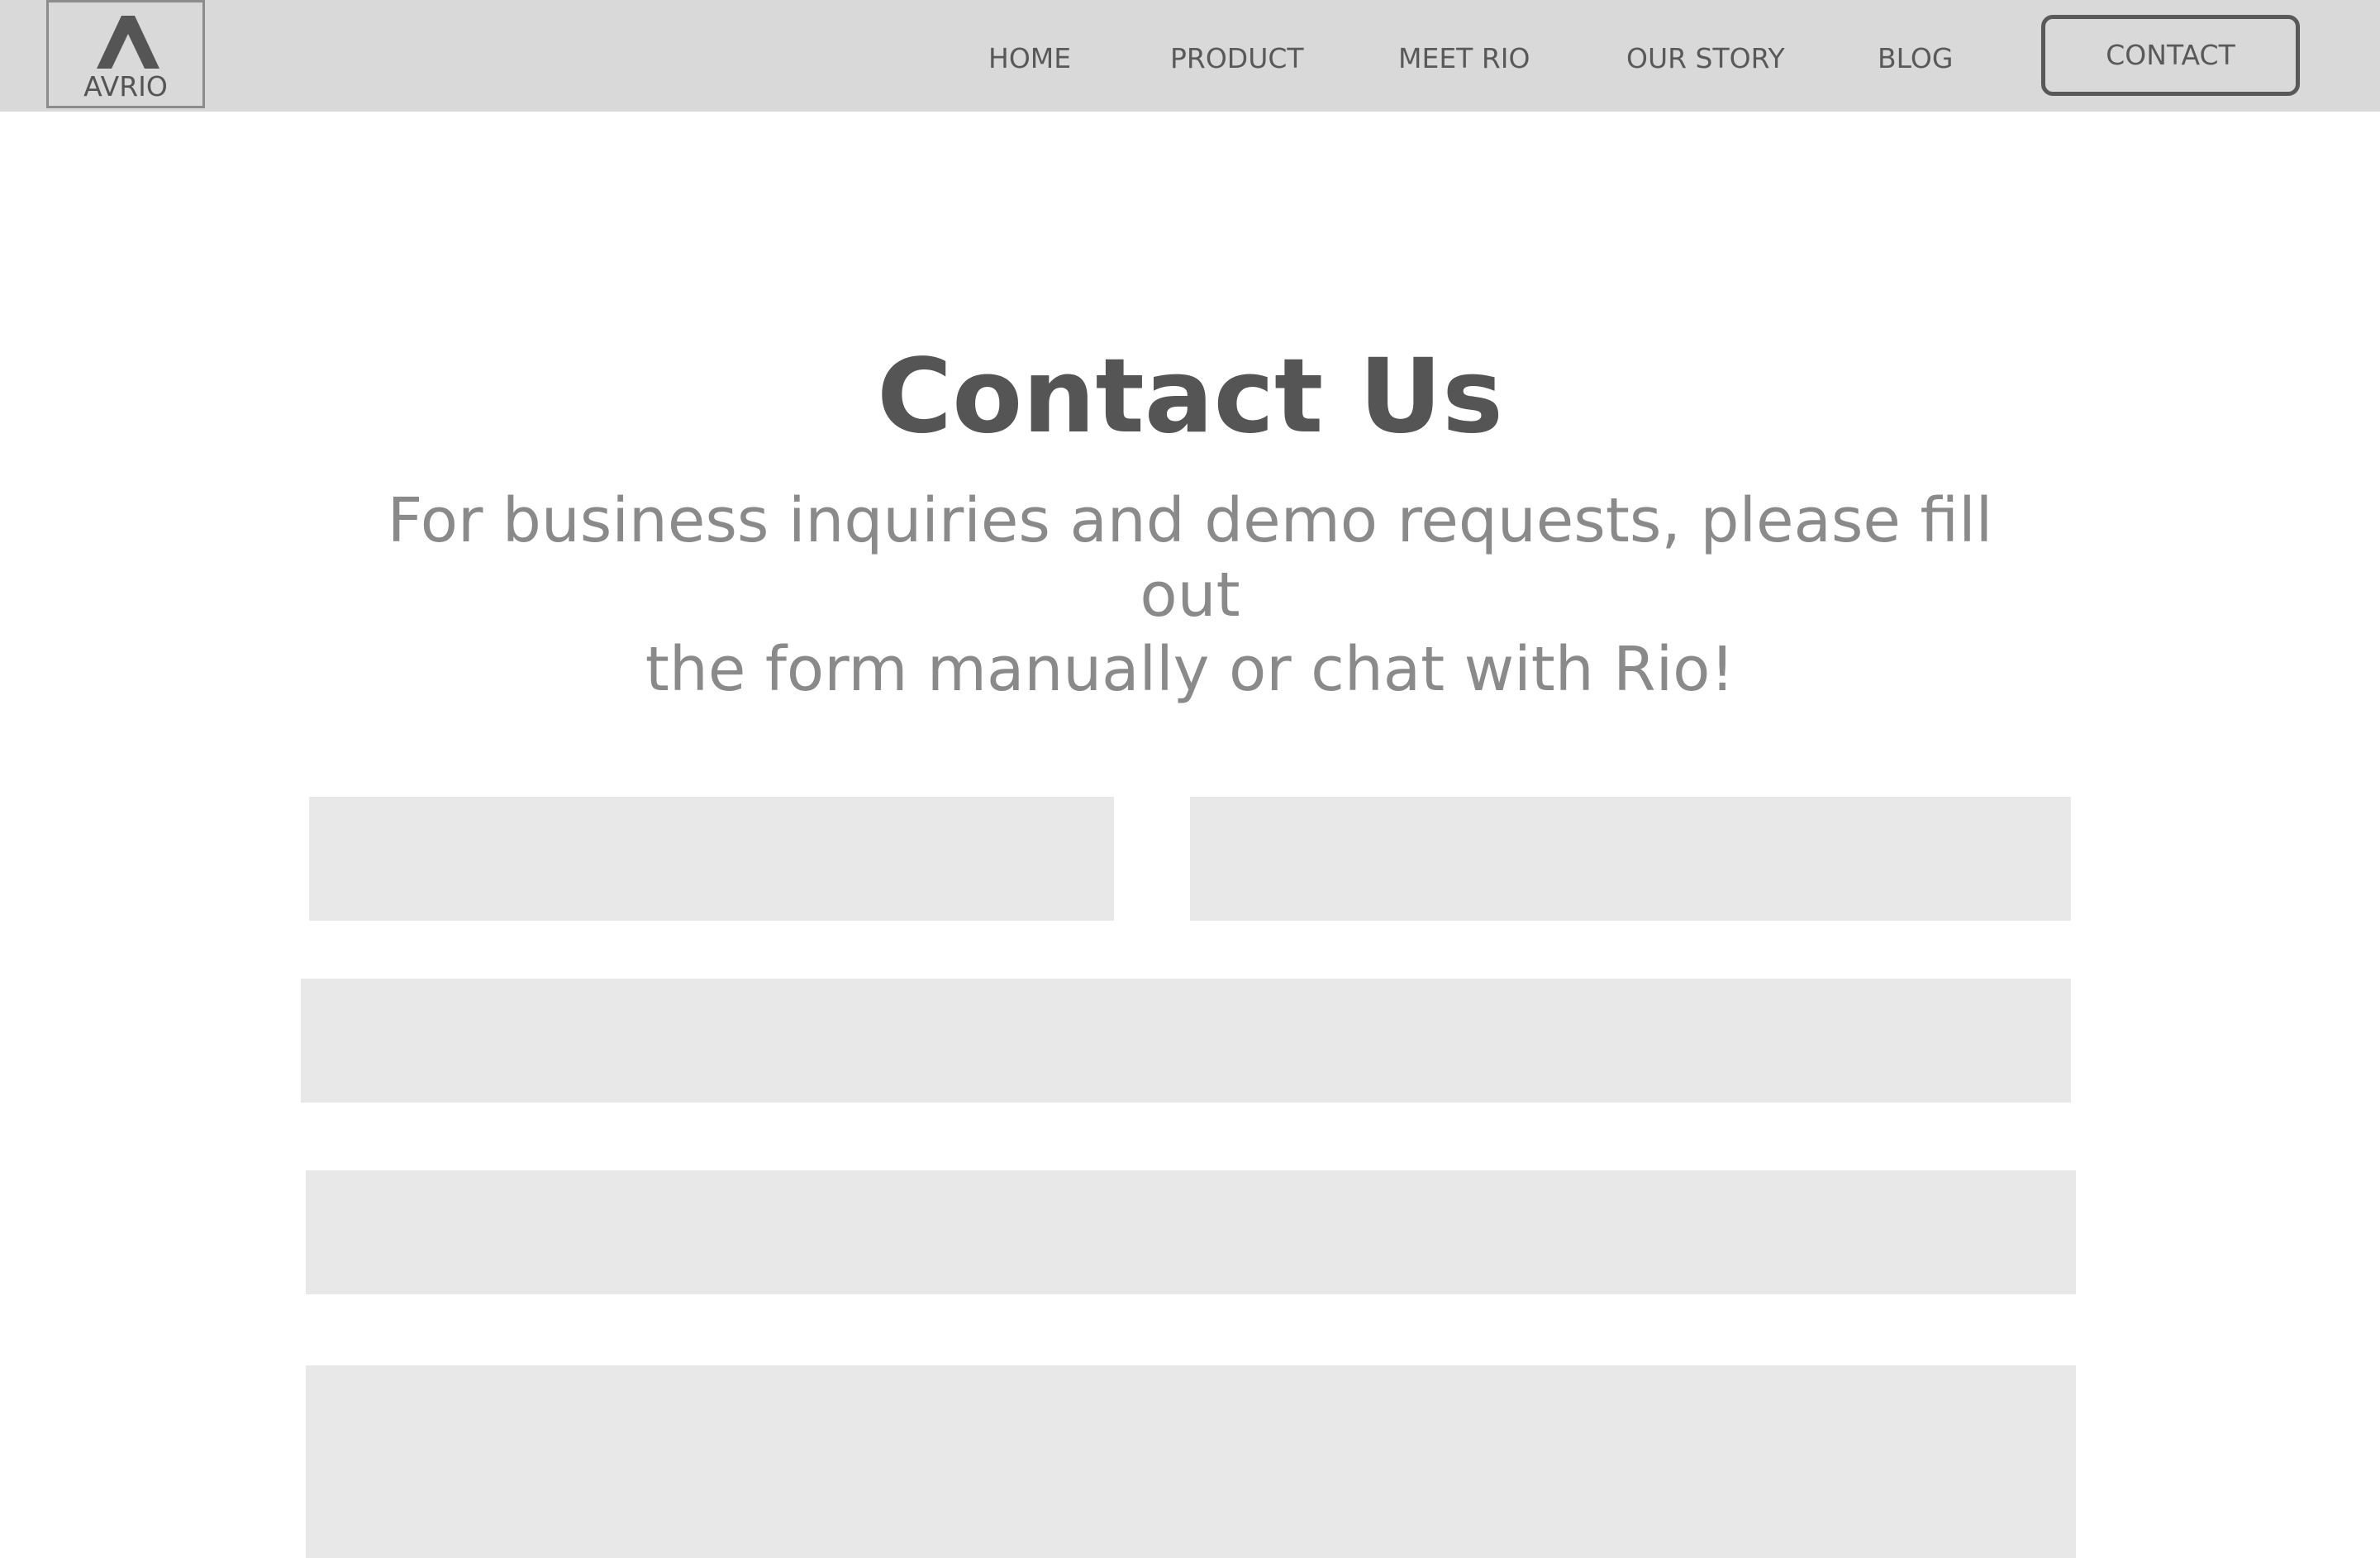 This screenshot has width=2380, height=1558. I want to click on second-input, so click(1630, 859).